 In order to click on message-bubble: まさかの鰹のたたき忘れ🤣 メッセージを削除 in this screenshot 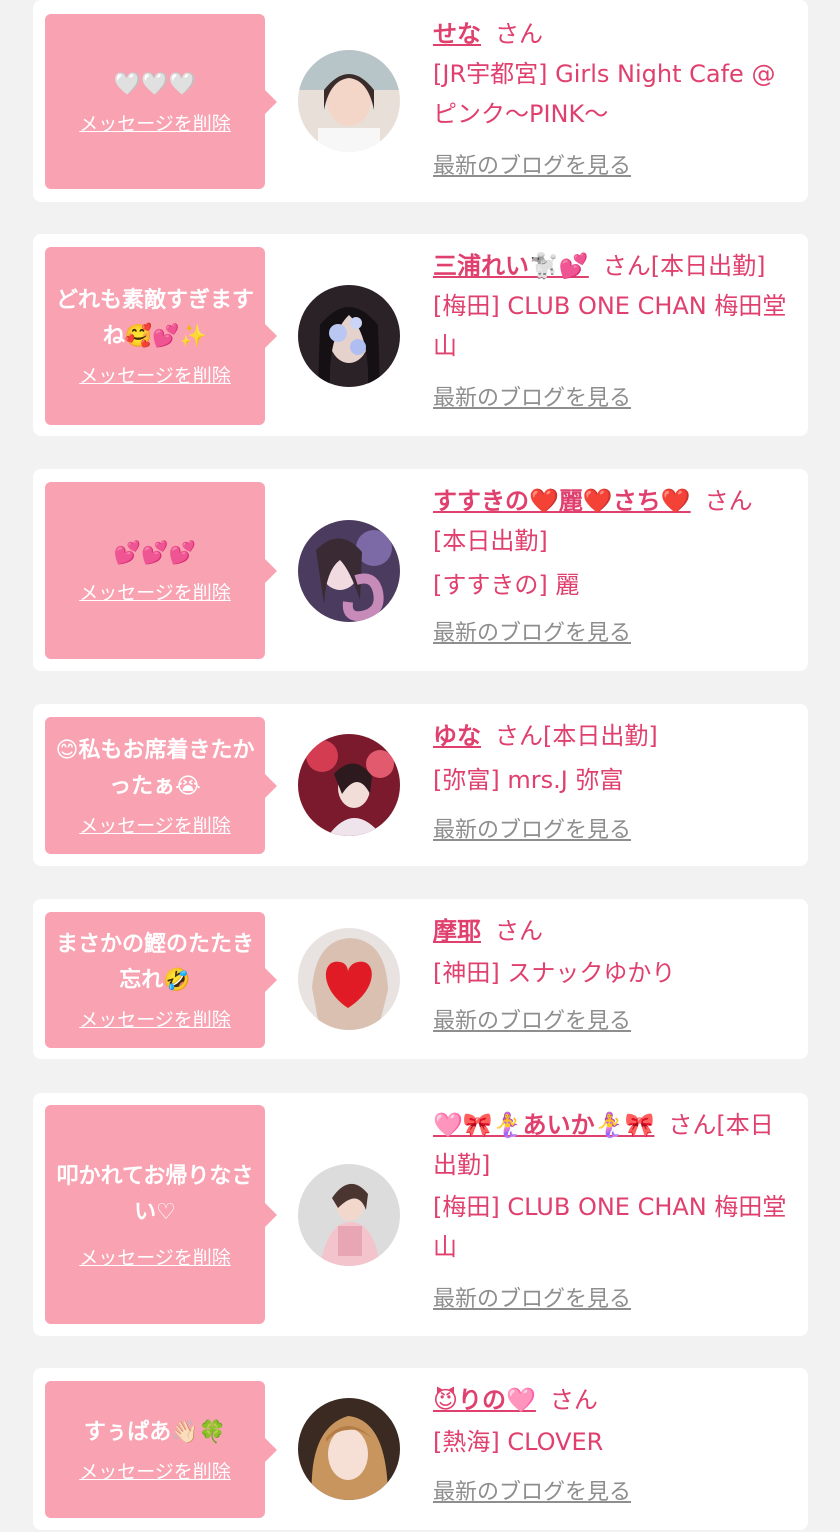, I will do `click(161, 980)`.